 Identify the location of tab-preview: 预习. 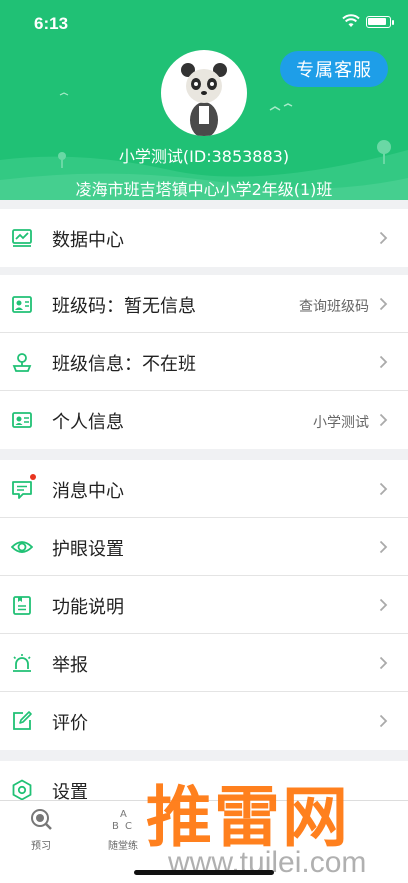
(41, 829).